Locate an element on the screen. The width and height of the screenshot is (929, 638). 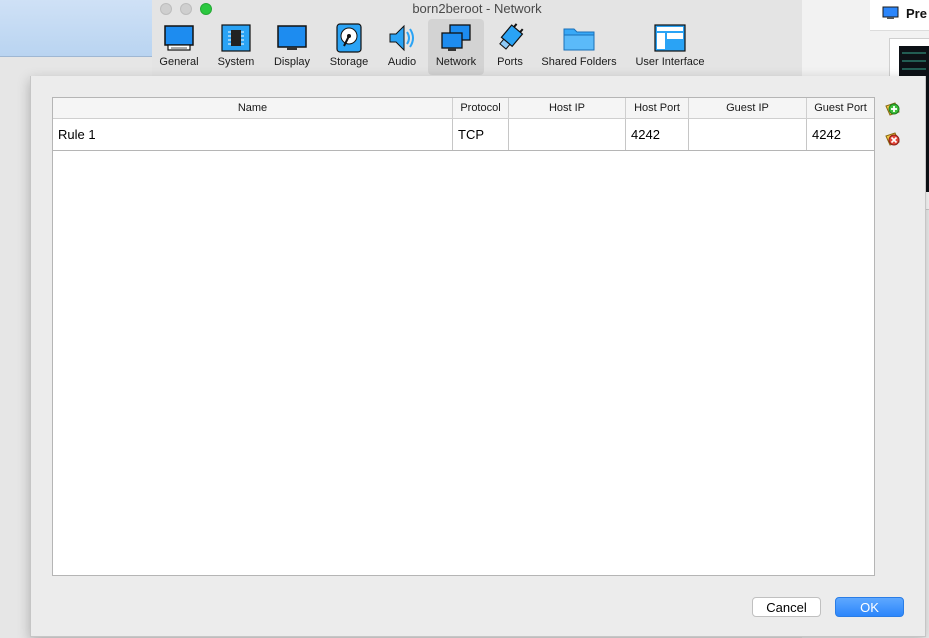
tab-storage-label: Storage is located at coordinates (349, 62).